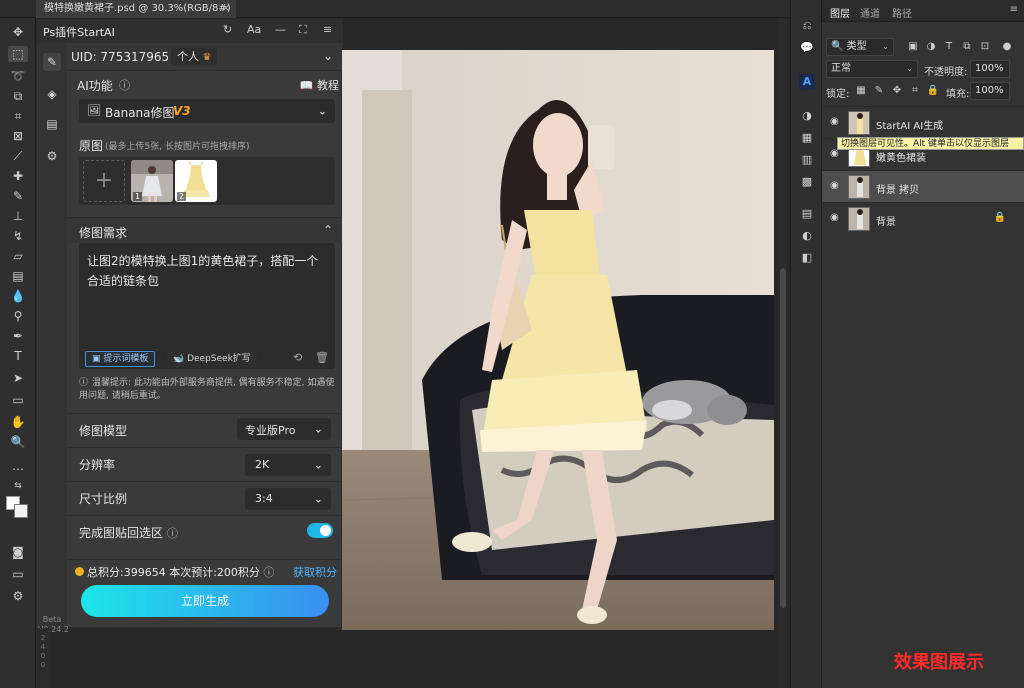 Image resolution: width=1024 pixels, height=688 pixels. I want to click on lasso-tool-icon: ➰, so click(18, 76).